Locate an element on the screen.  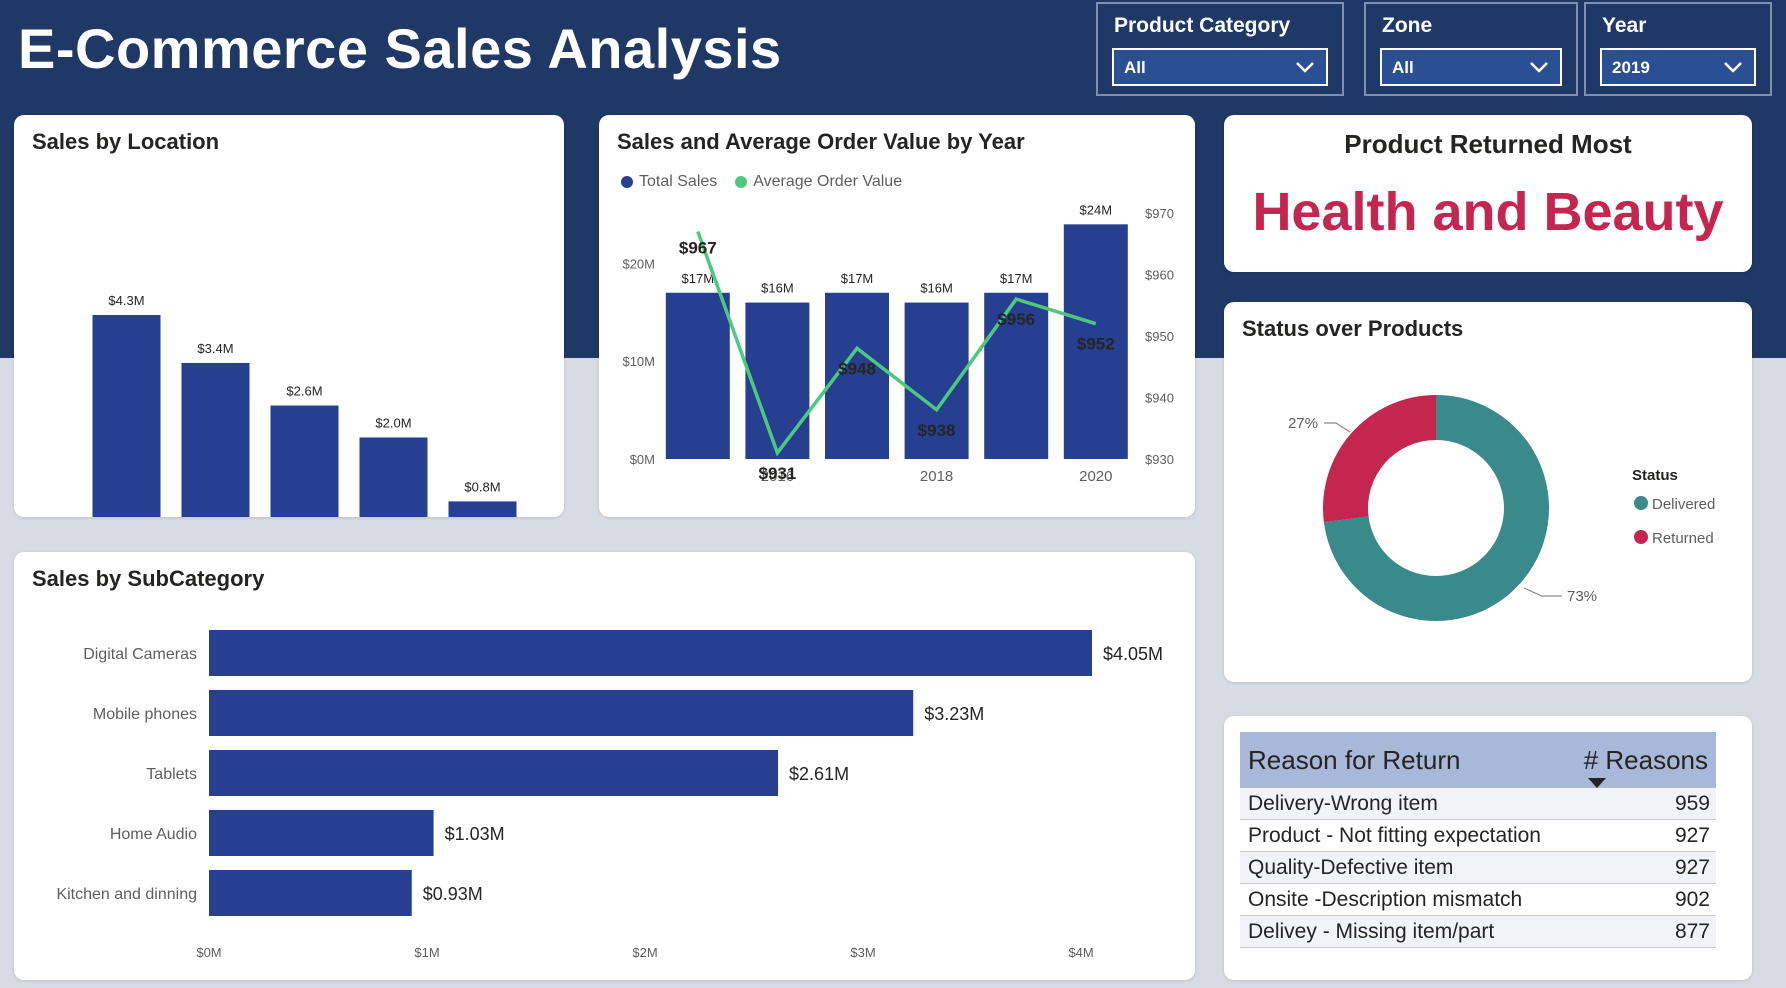
kpi-card: Product Returned Most Health and Beauty is located at coordinates (1488, 193).